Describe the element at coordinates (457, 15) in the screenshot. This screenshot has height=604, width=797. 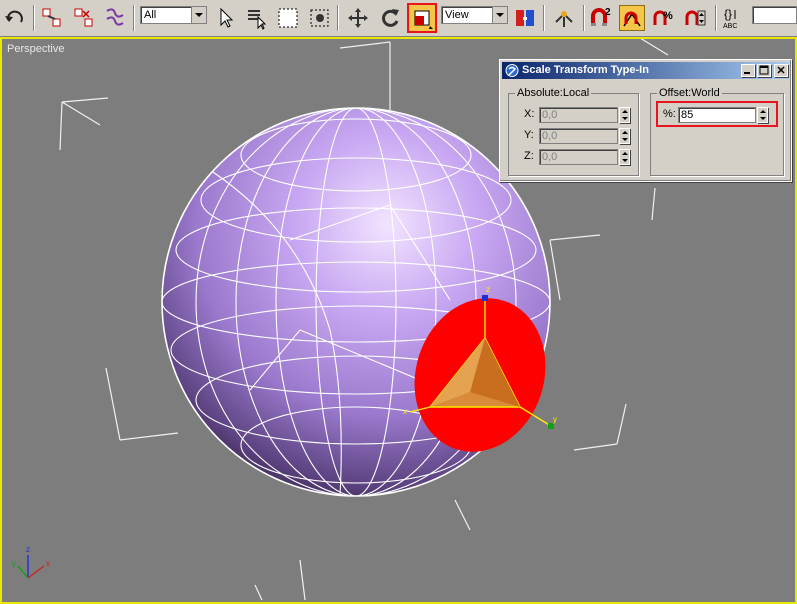
I see `reference-coordinate-system-value: View` at that location.